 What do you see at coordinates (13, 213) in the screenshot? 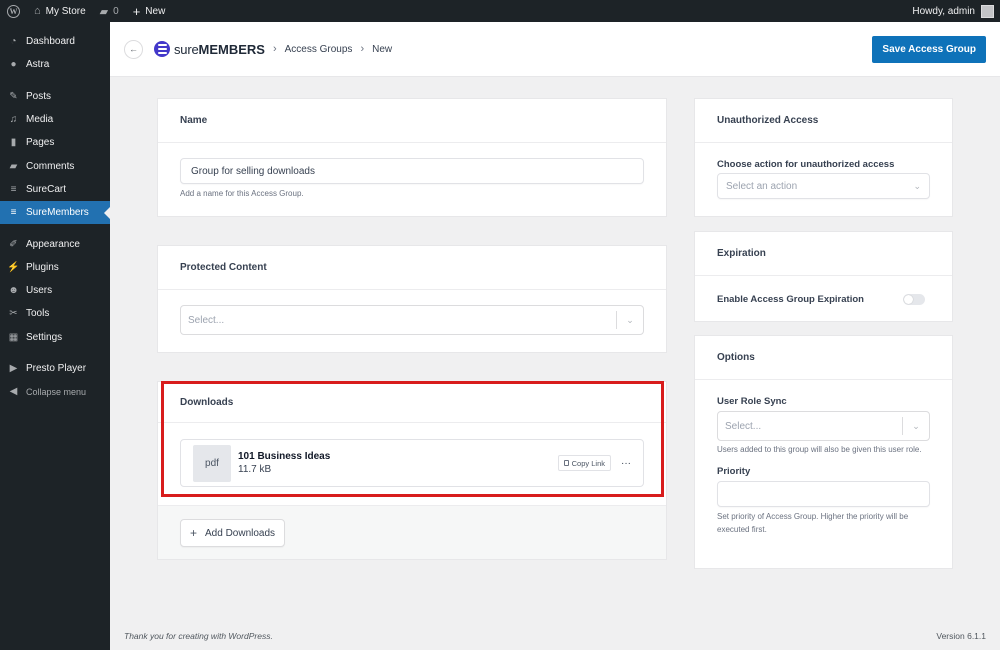
I see `suremembers-icon: ≡` at bounding box center [13, 213].